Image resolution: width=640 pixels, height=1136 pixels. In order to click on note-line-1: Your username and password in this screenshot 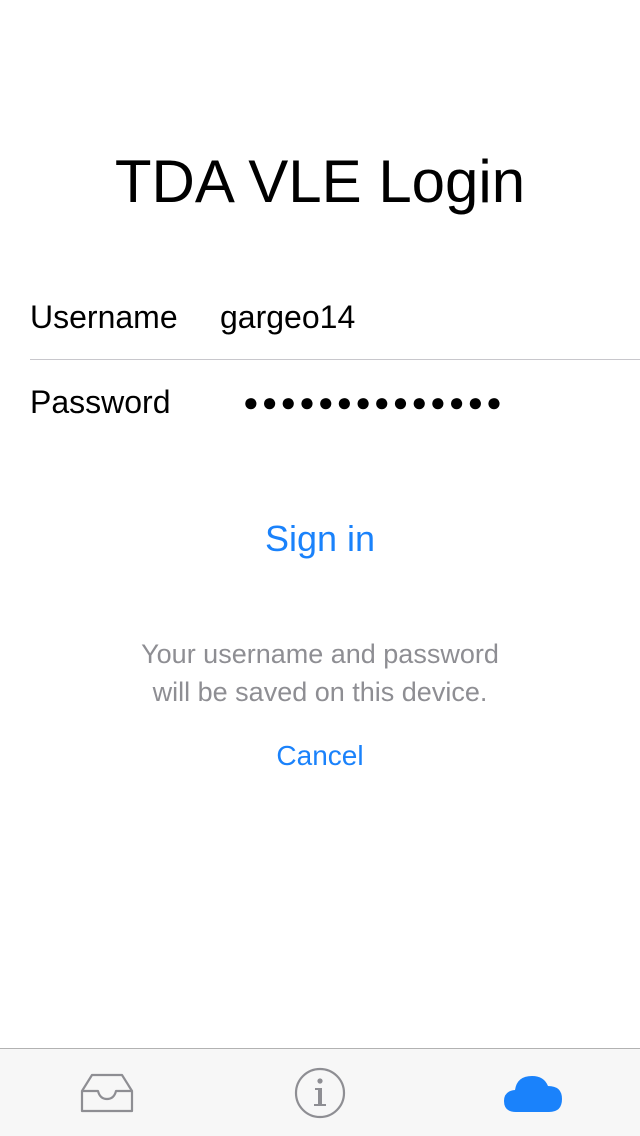, I will do `click(320, 654)`.